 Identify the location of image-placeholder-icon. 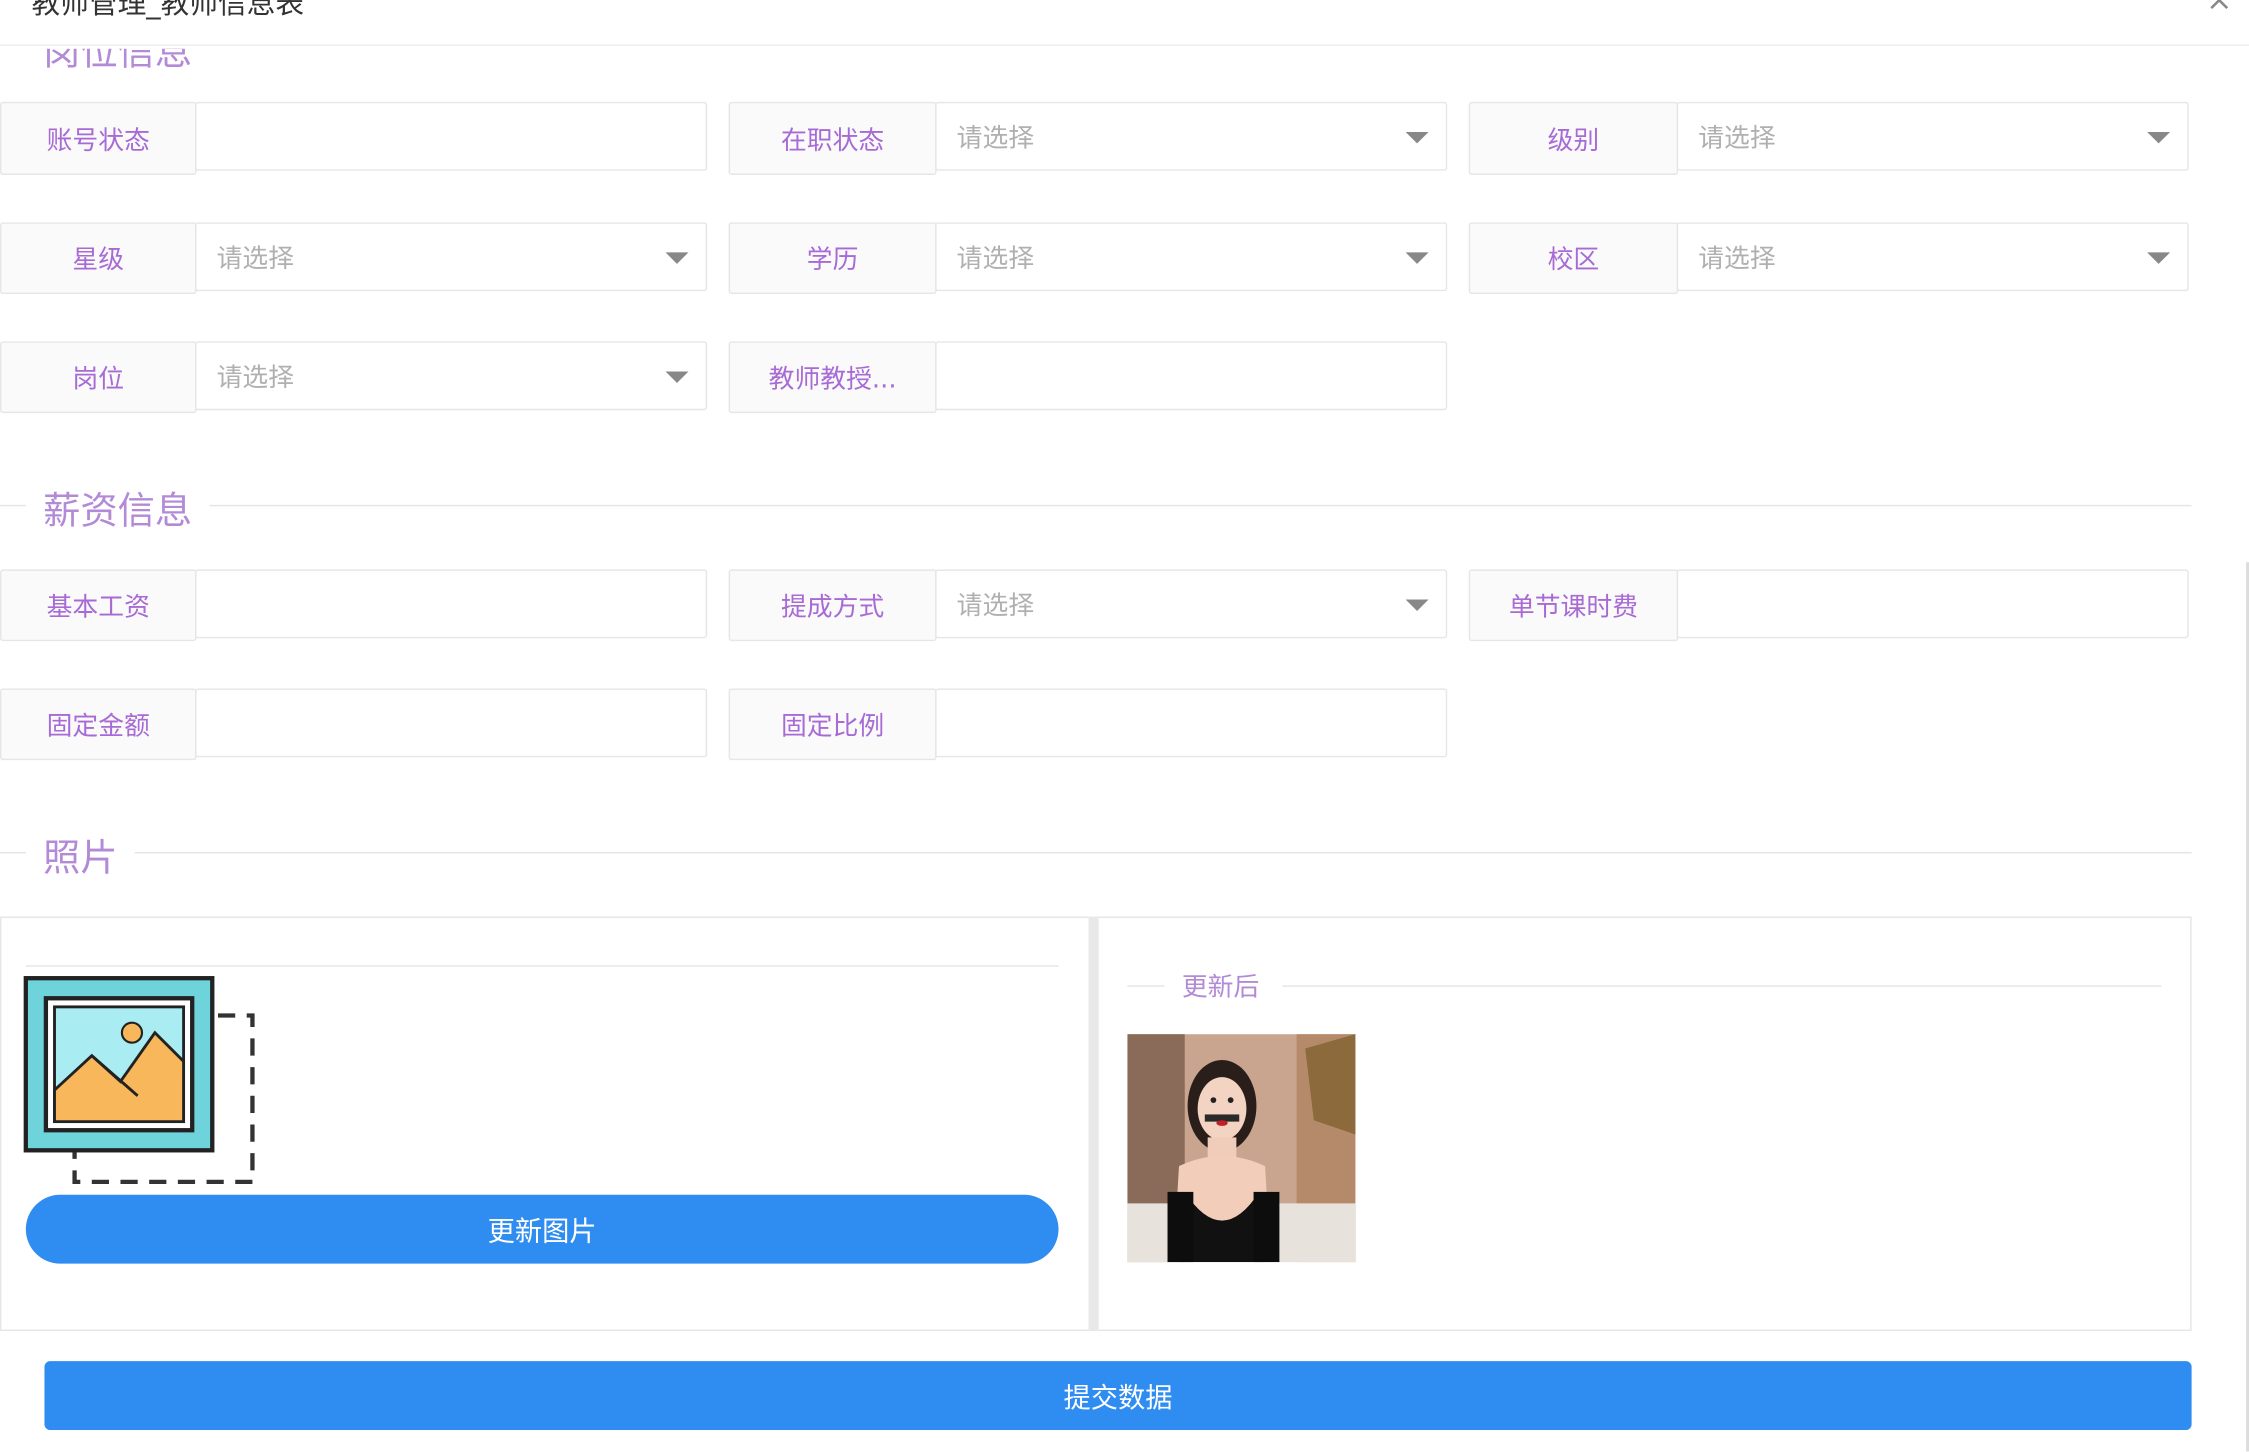
(140, 1081).